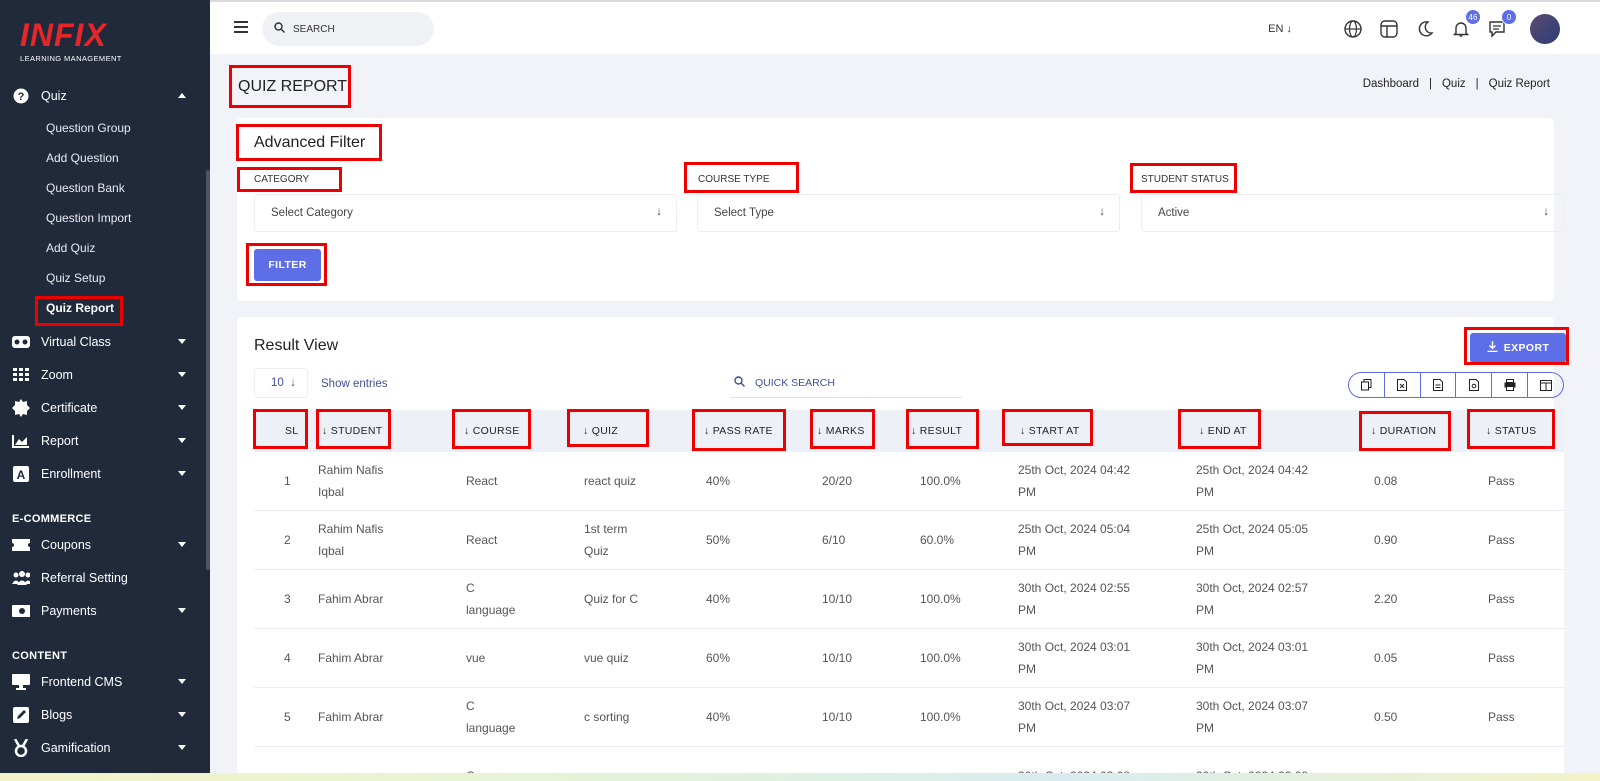 The image size is (1600, 781). I want to click on table-cell-marks: 20/20, so click(837, 481).